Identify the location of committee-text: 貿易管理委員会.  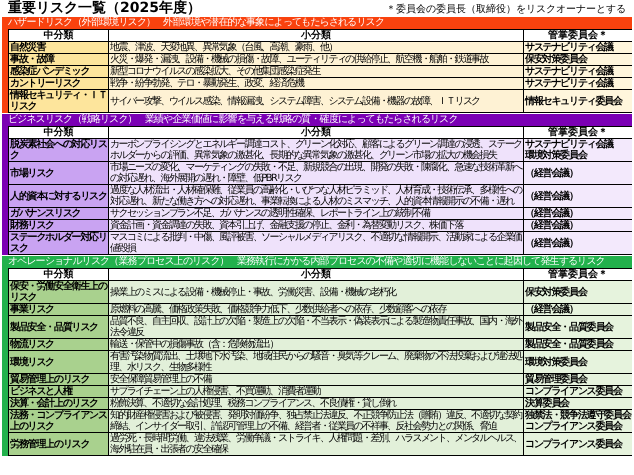
(556, 379).